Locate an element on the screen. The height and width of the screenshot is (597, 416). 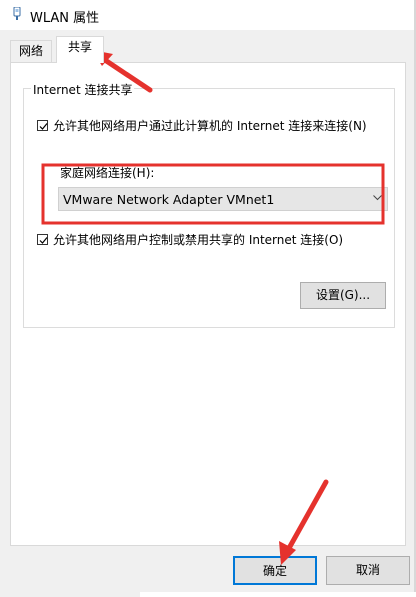
title-bar: WLAN 属性 is located at coordinates (208, 15).